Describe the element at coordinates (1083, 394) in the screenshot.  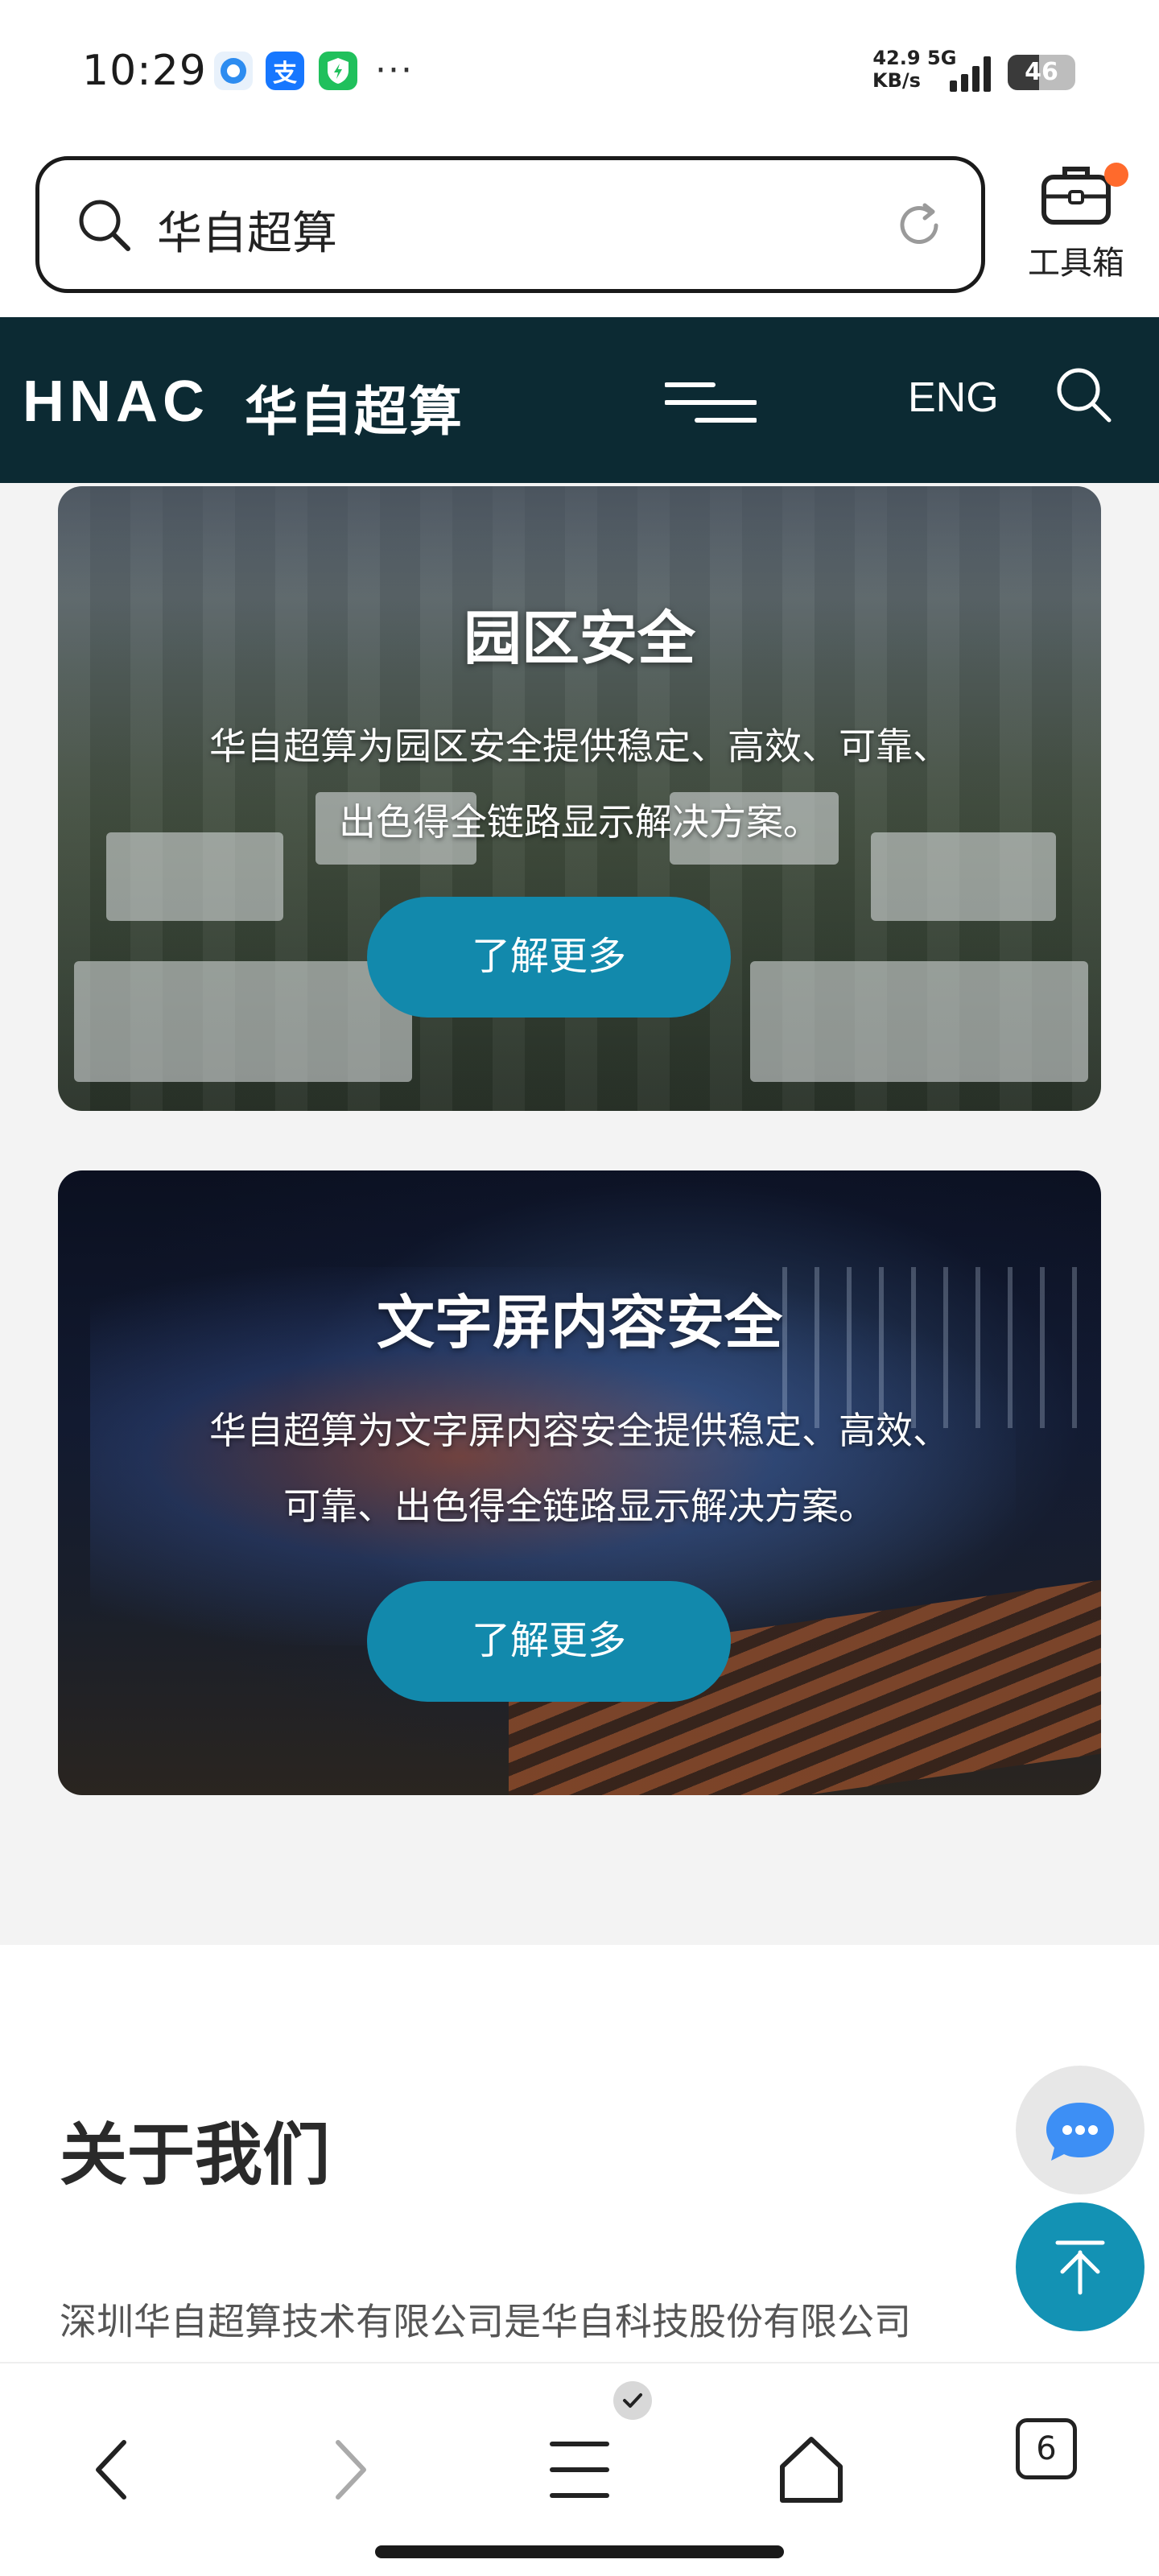
I see `site-search-icon` at that location.